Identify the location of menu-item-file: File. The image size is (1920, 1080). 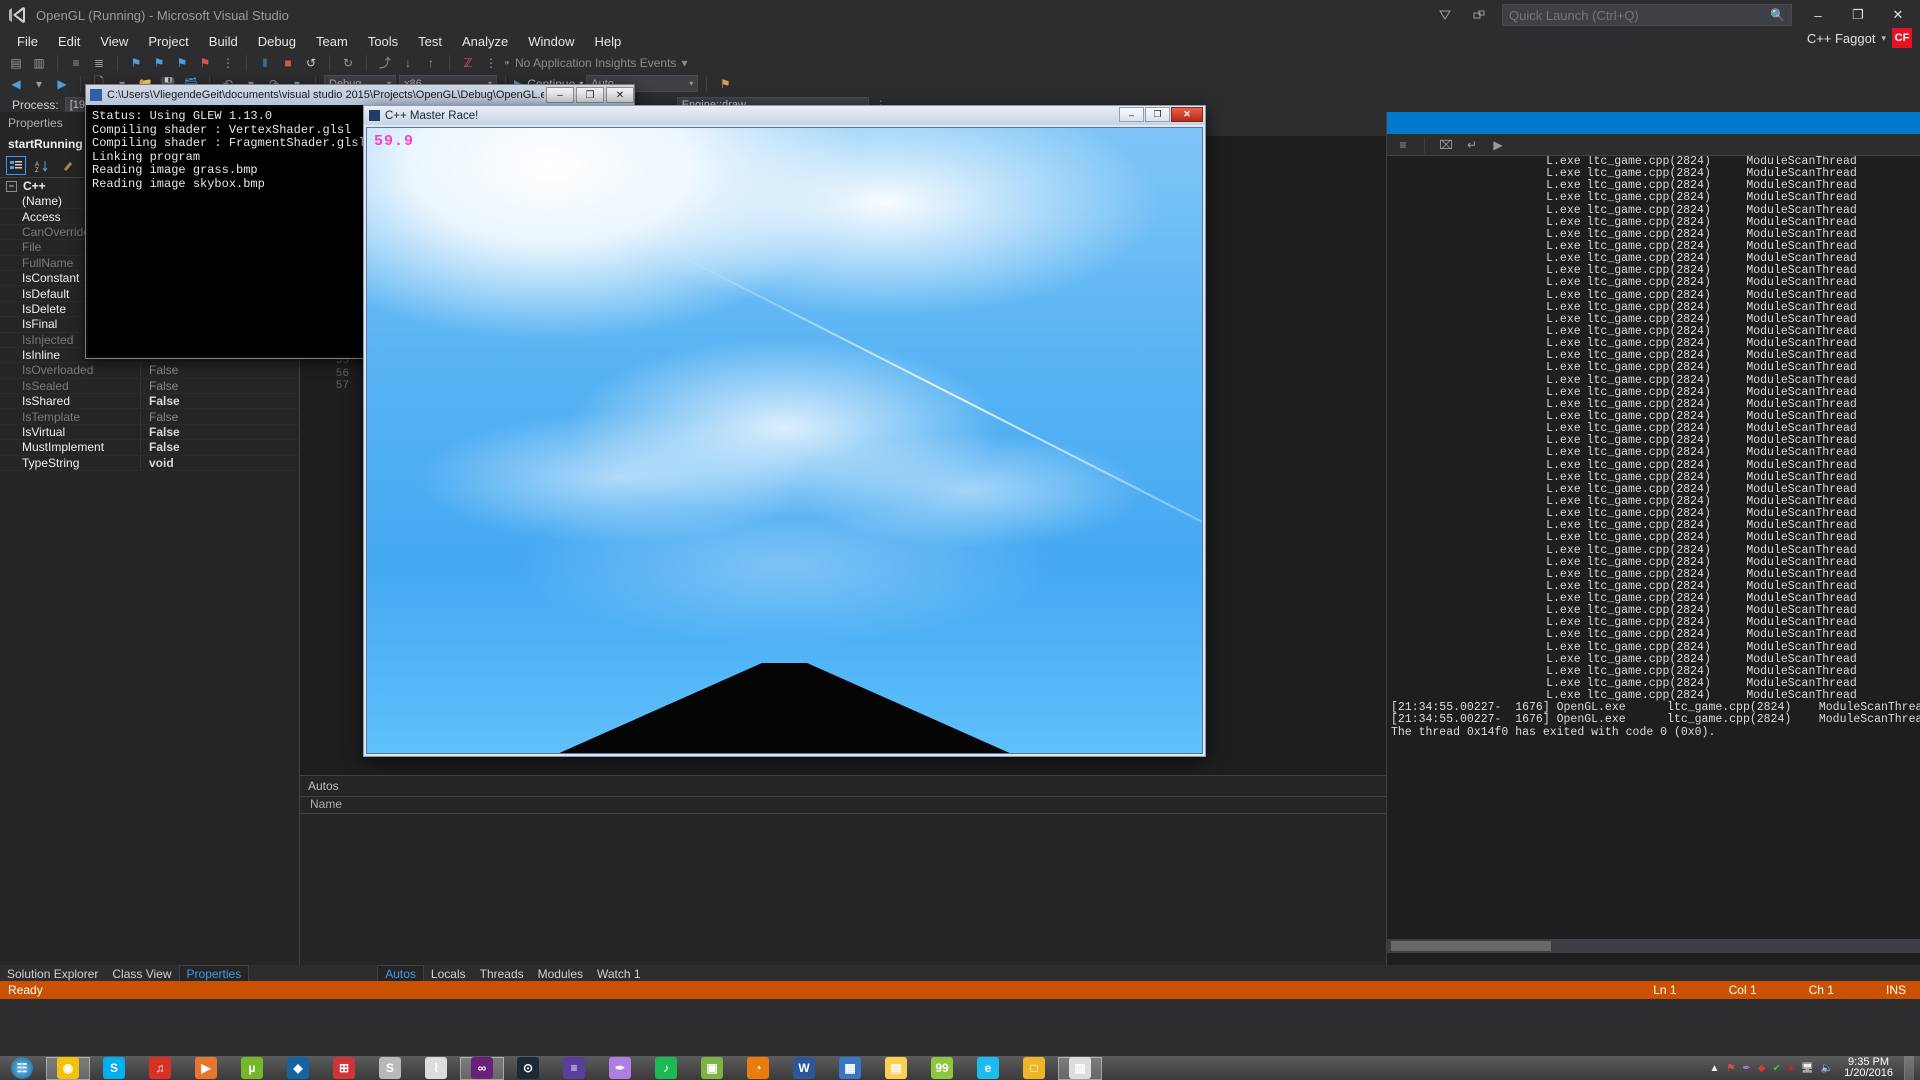
(27, 41).